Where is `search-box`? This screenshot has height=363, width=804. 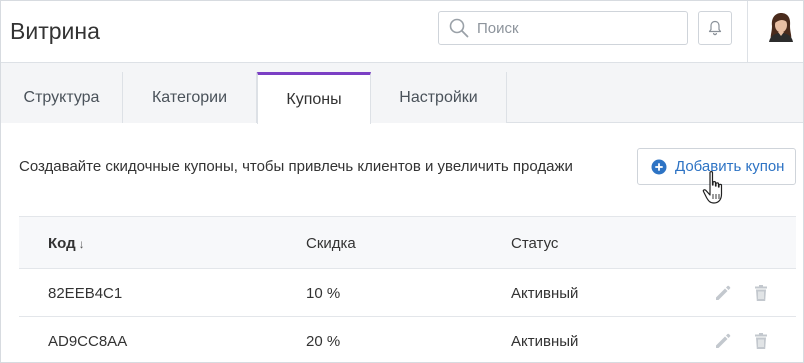
search-box is located at coordinates (563, 28).